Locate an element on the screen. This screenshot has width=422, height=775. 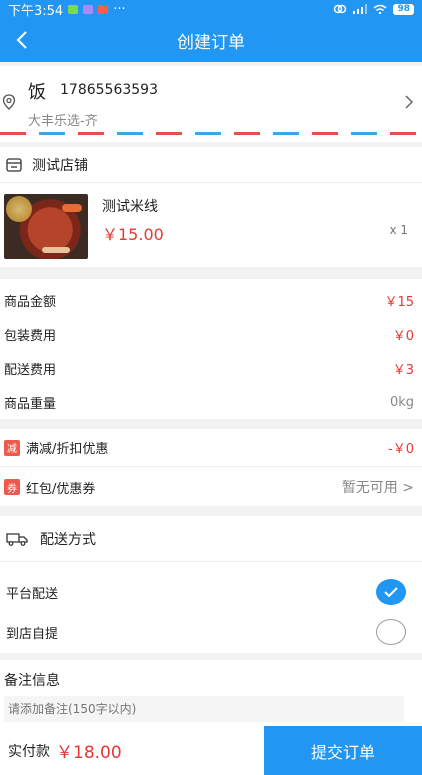
fee-label: 商品重量 is located at coordinates (30, 404).